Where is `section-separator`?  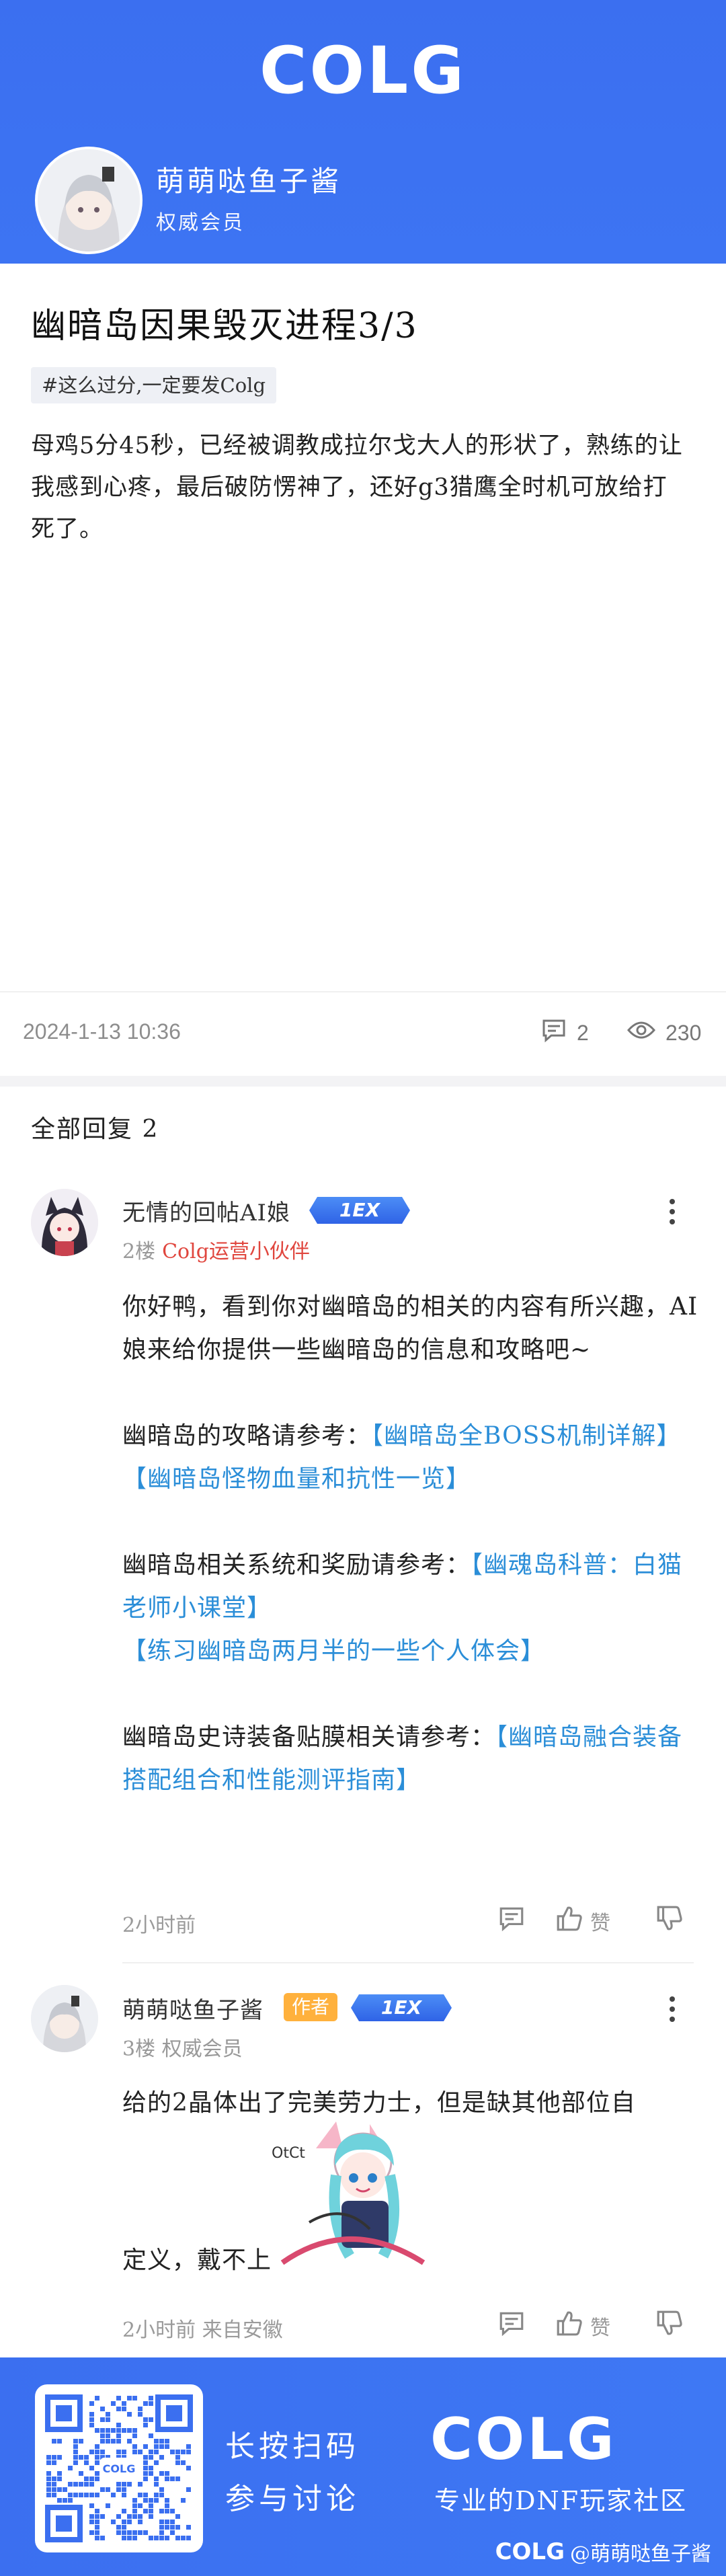
section-separator is located at coordinates (363, 1082).